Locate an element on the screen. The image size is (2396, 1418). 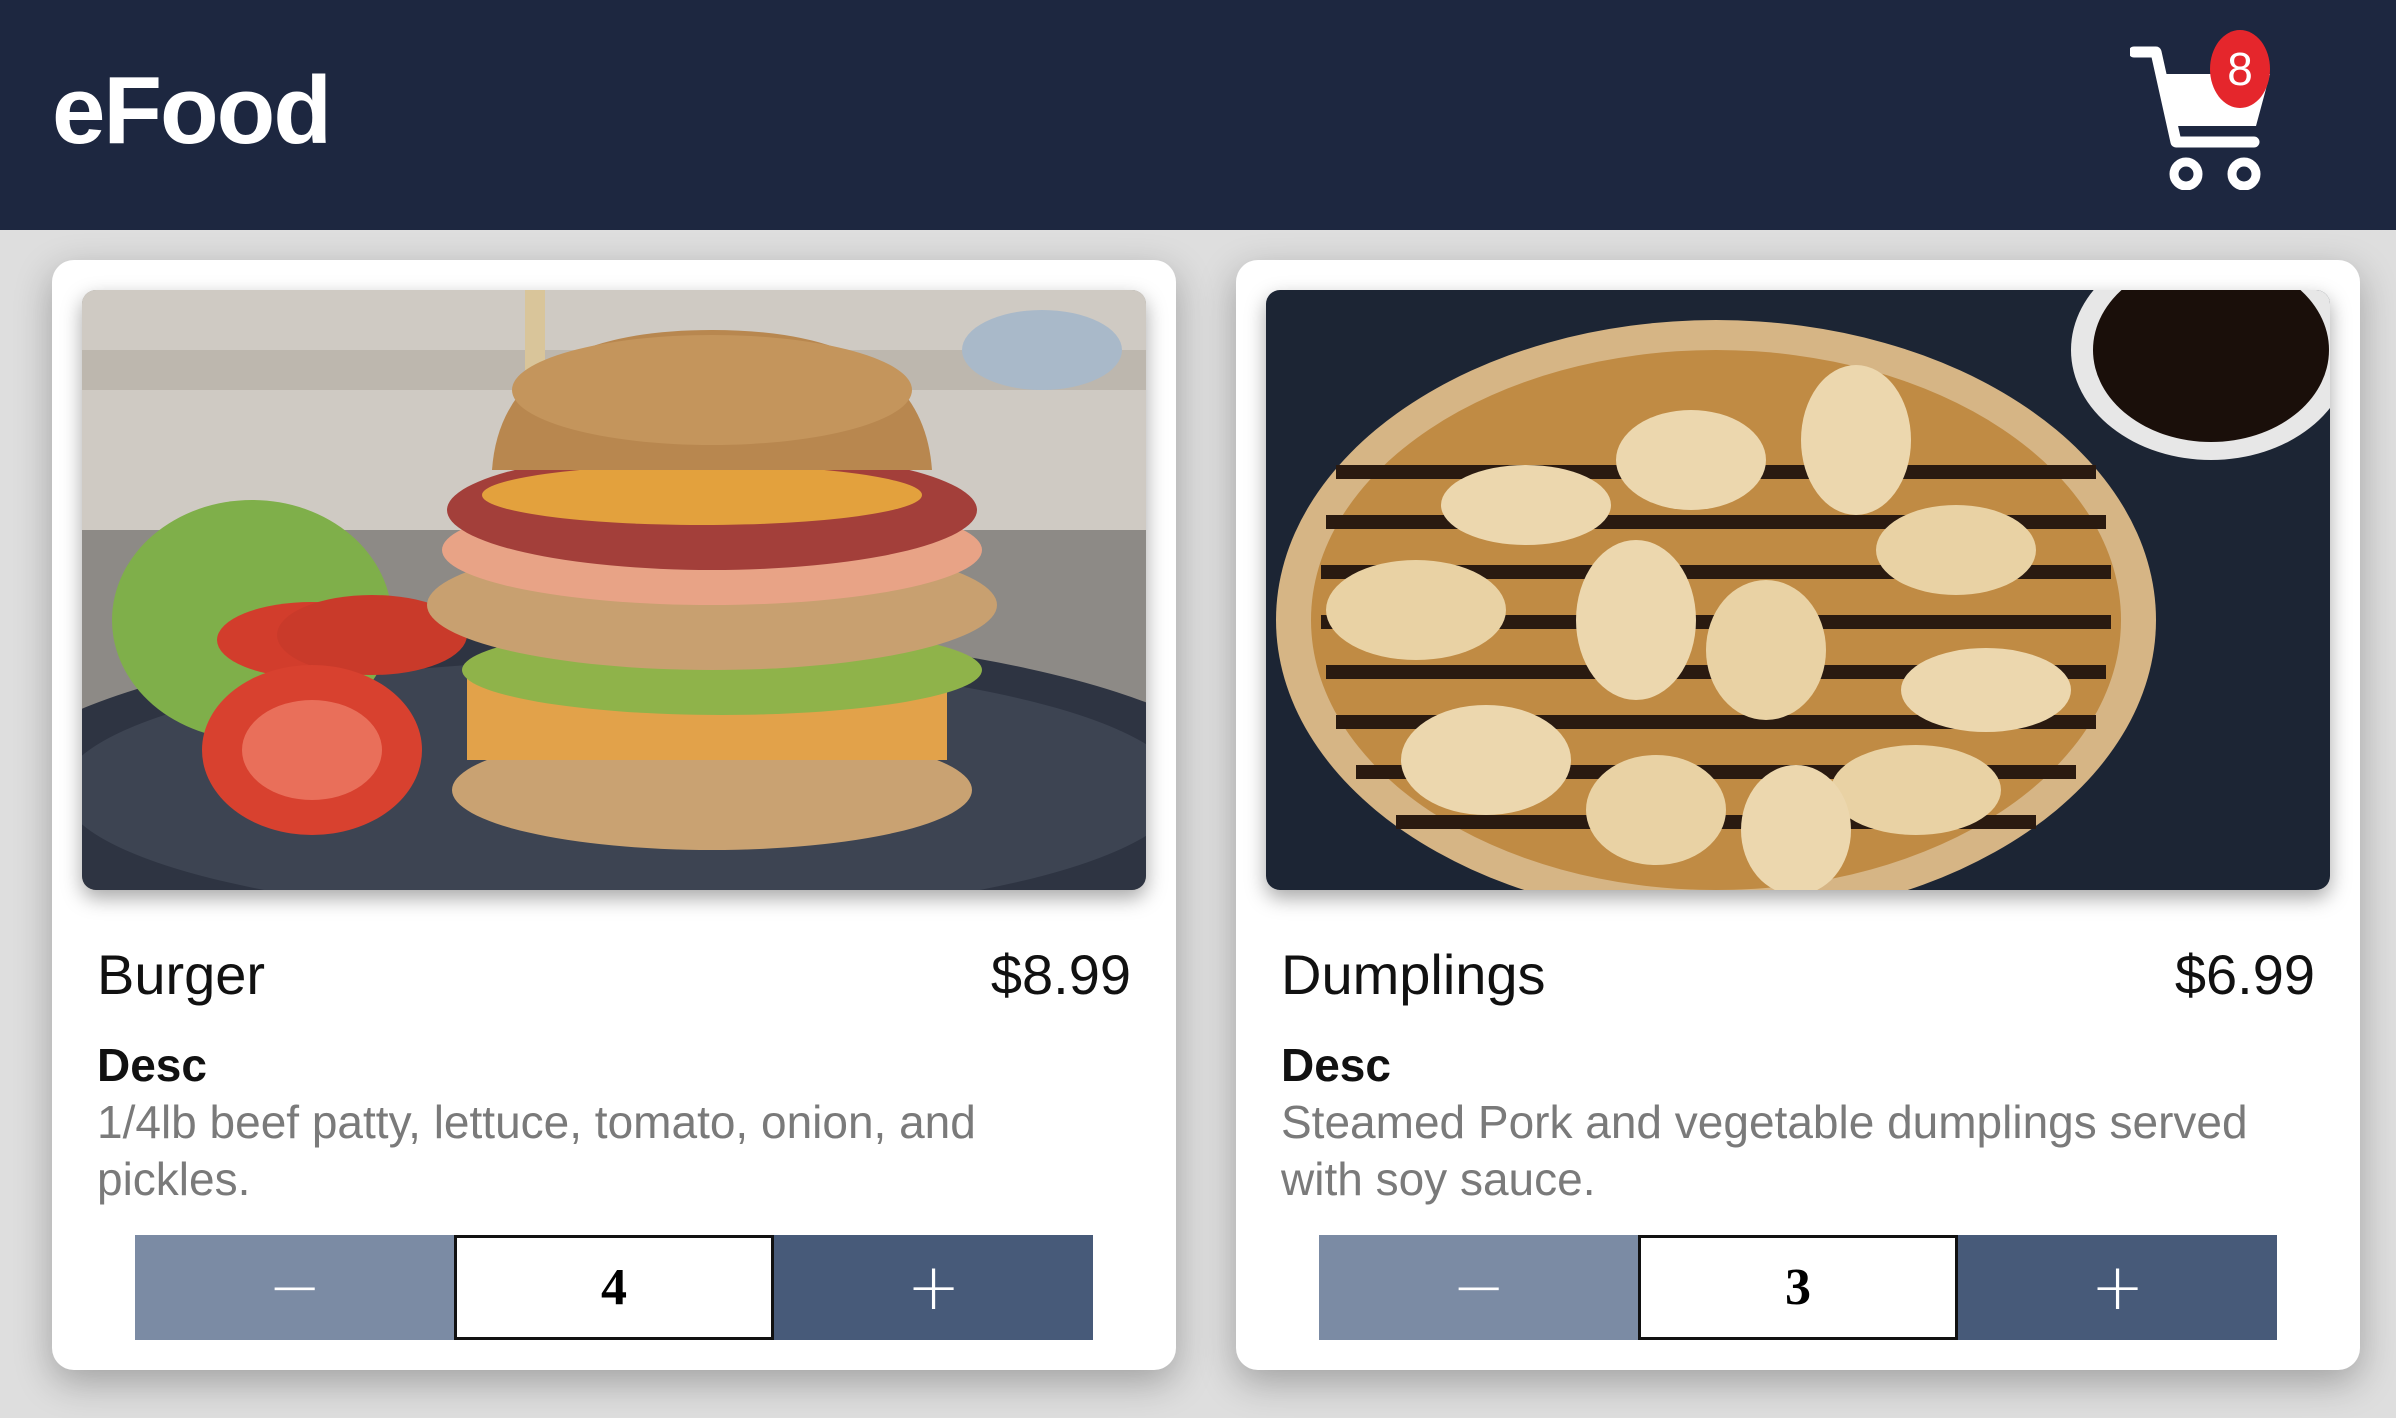
cart-button: 8 is located at coordinates (2205, 110).